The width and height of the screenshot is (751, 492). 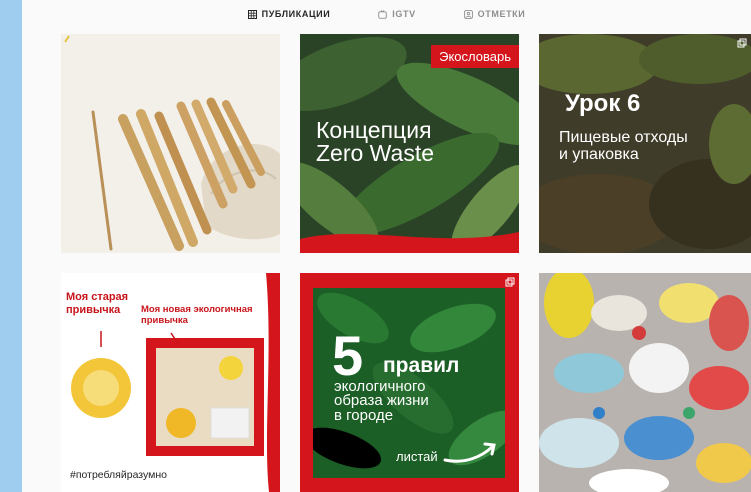 What do you see at coordinates (475, 56) in the screenshot?
I see `category-badge: Экословарь` at bounding box center [475, 56].